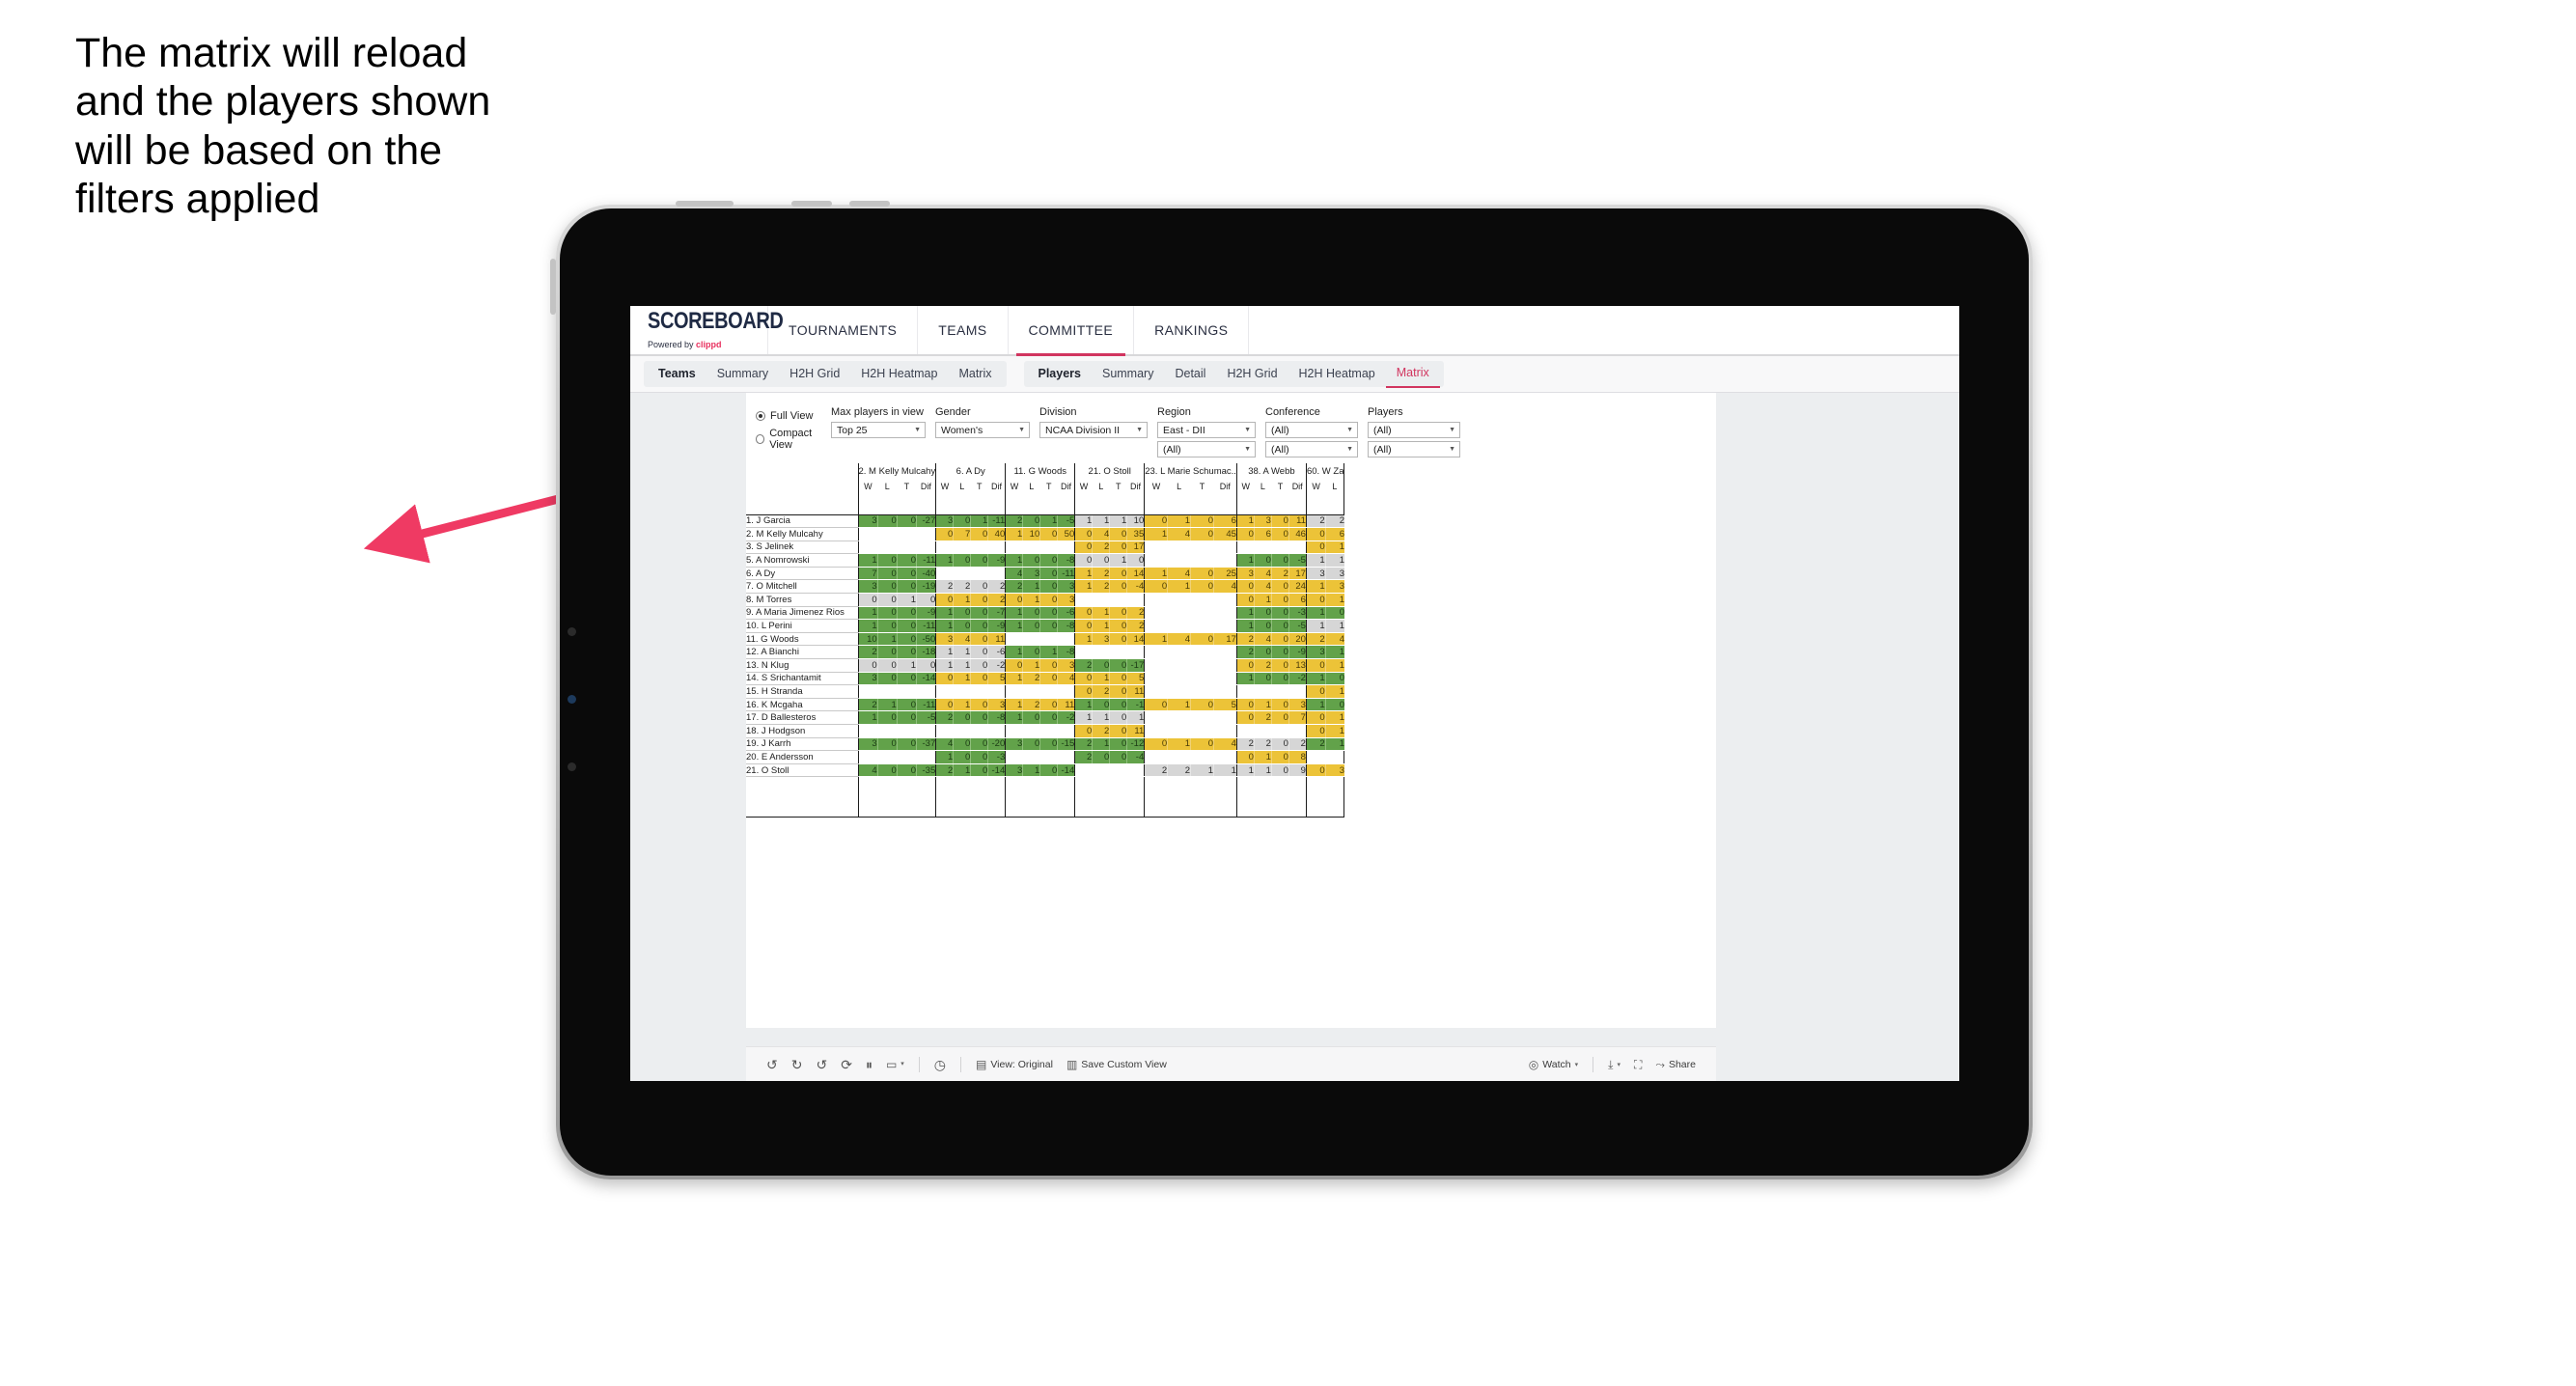 Image resolution: width=2576 pixels, height=1386 pixels. What do you see at coordinates (926, 587) in the screenshot?
I see `matrix-data-cell: -19` at bounding box center [926, 587].